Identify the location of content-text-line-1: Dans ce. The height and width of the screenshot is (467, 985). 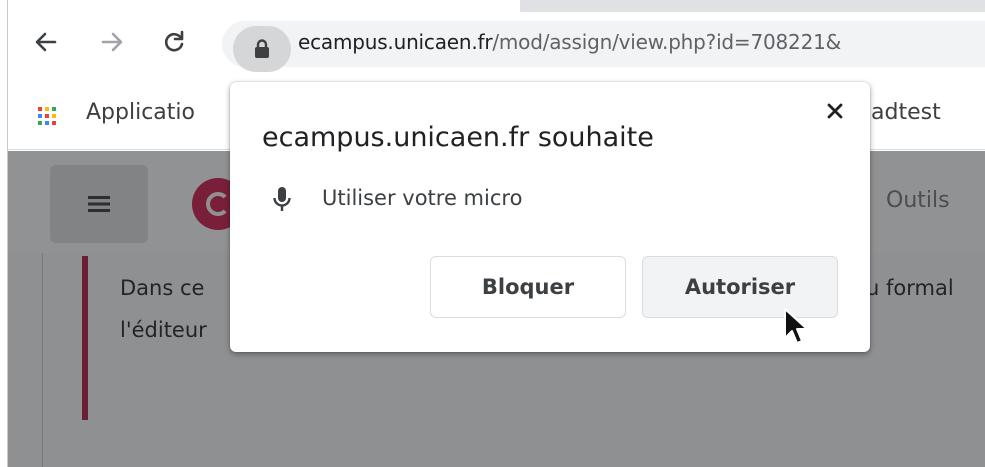
(162, 288).